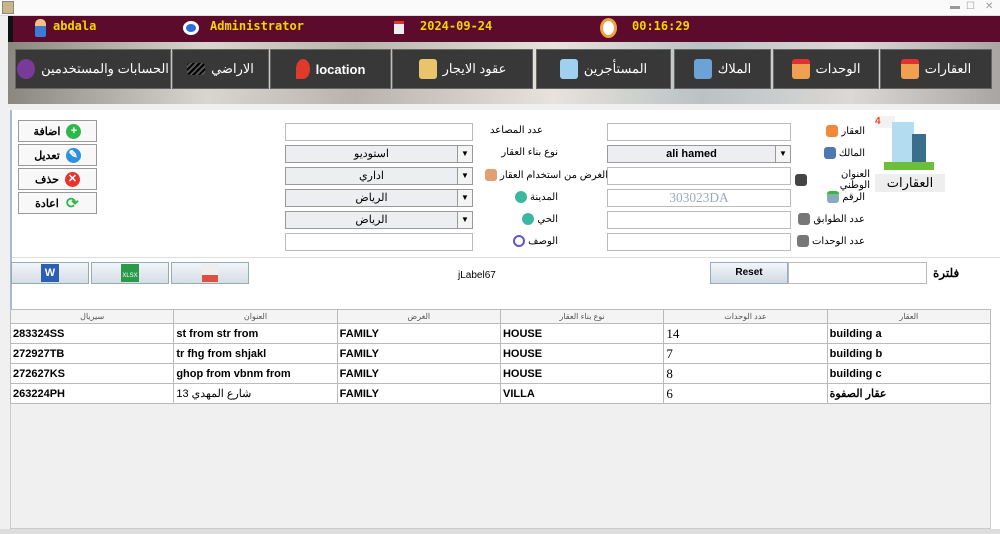  Describe the element at coordinates (379, 242) in the screenshot. I see `description-input` at that location.